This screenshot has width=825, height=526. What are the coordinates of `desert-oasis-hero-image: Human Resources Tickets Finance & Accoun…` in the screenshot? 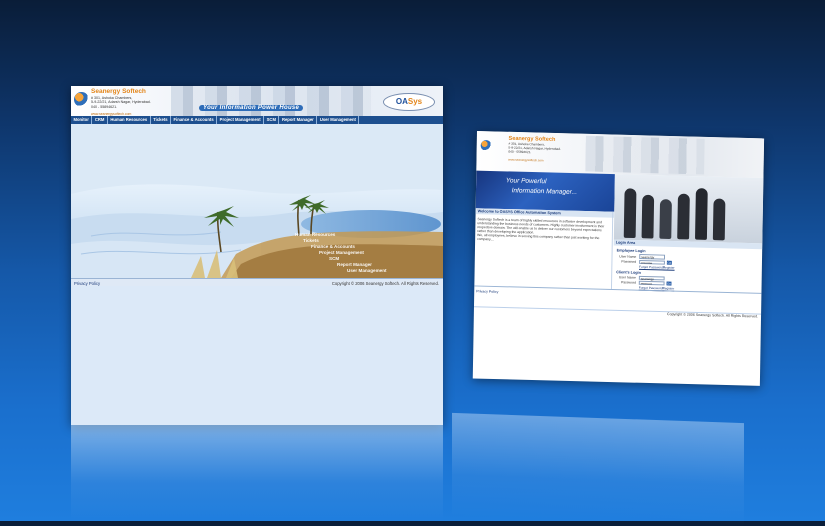 It's located at (257, 201).